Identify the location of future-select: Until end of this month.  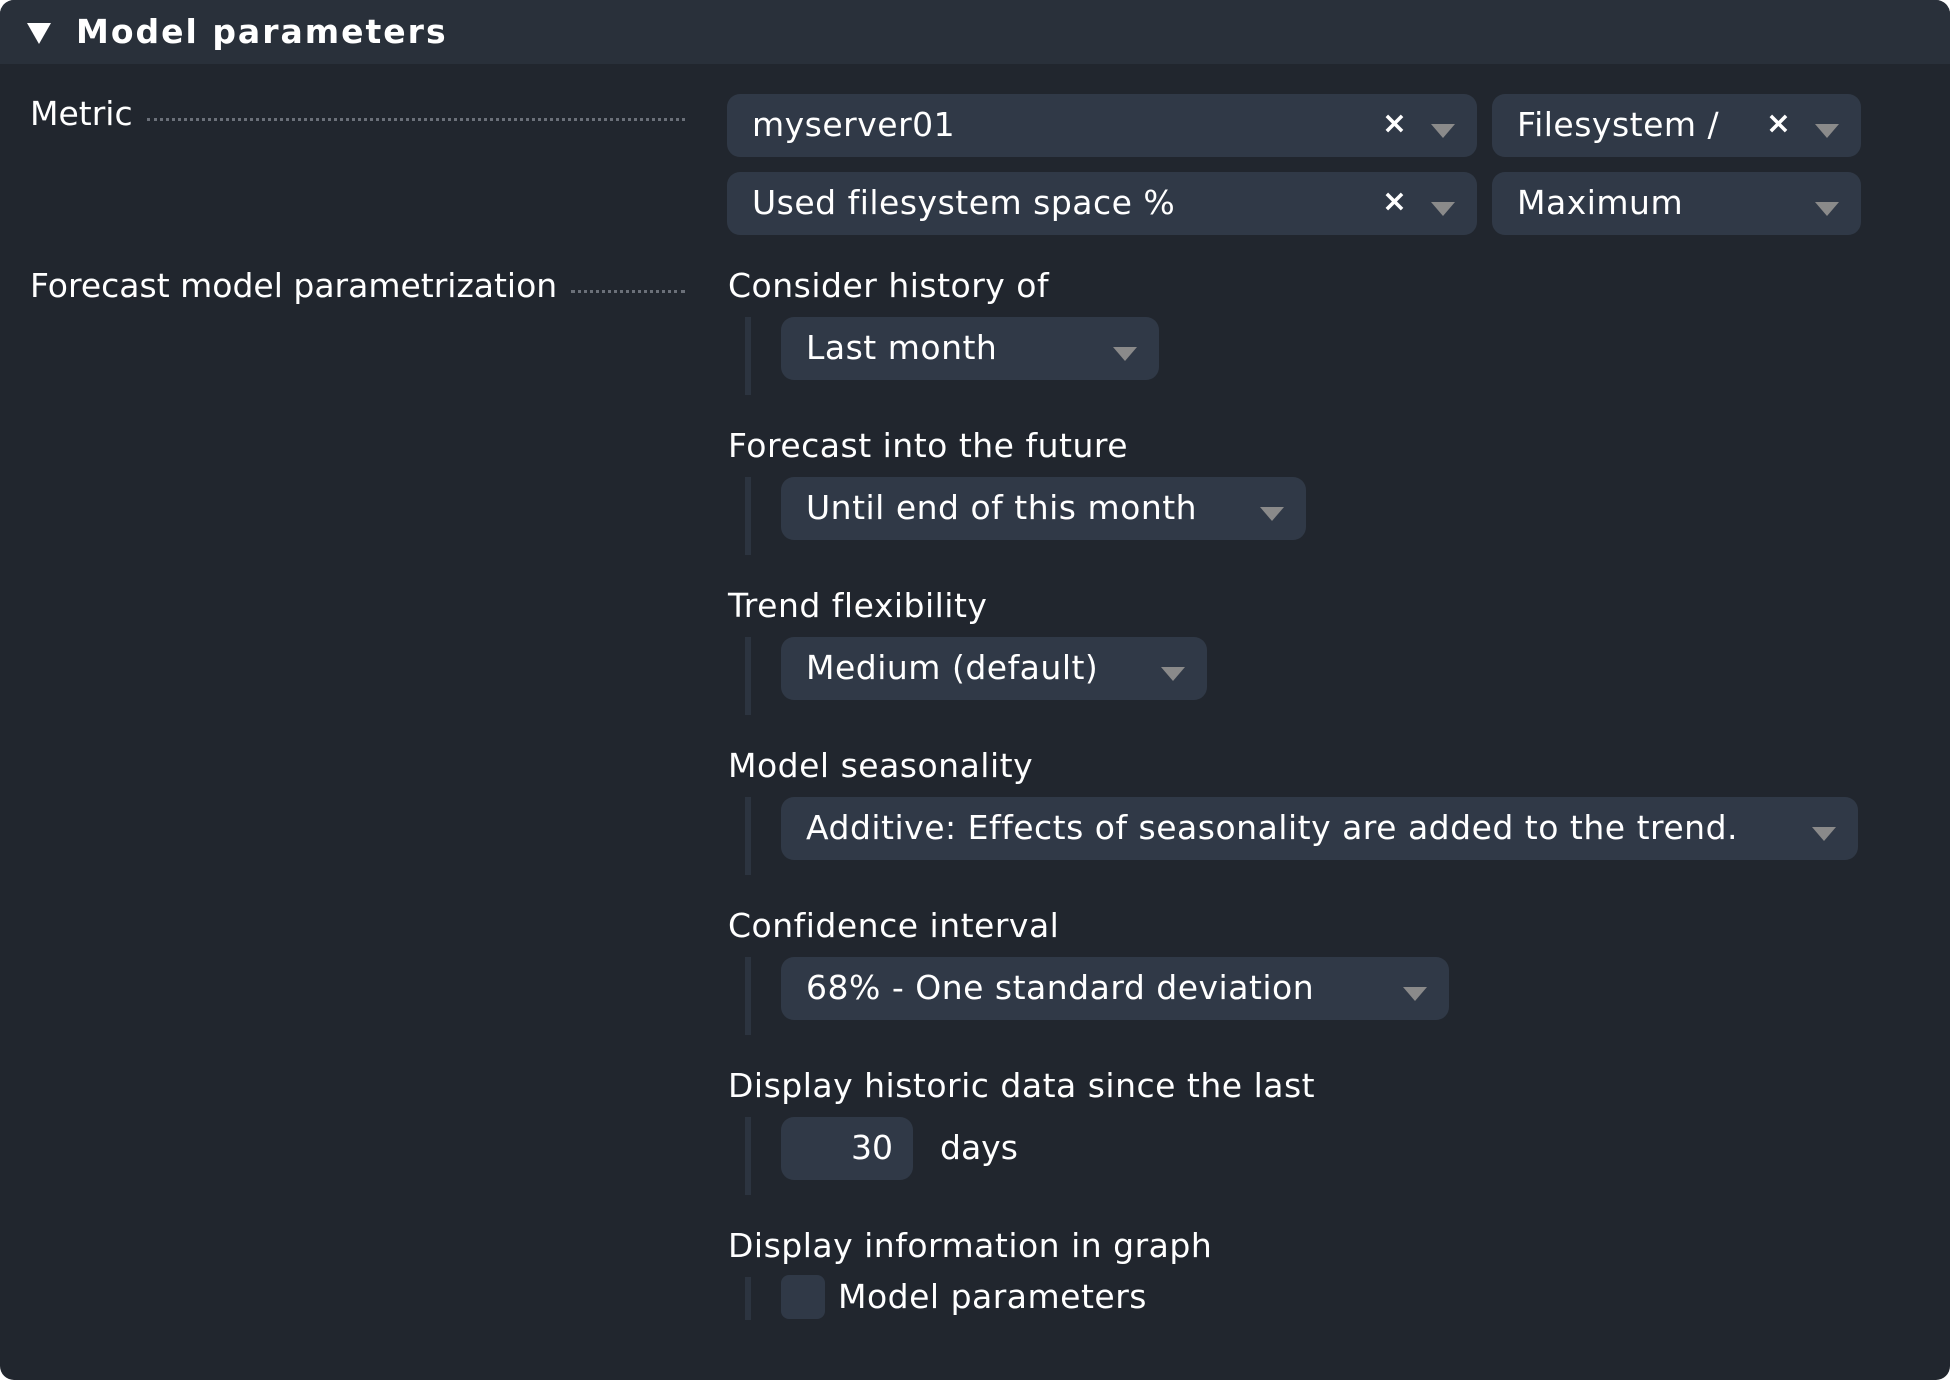
(1043, 508).